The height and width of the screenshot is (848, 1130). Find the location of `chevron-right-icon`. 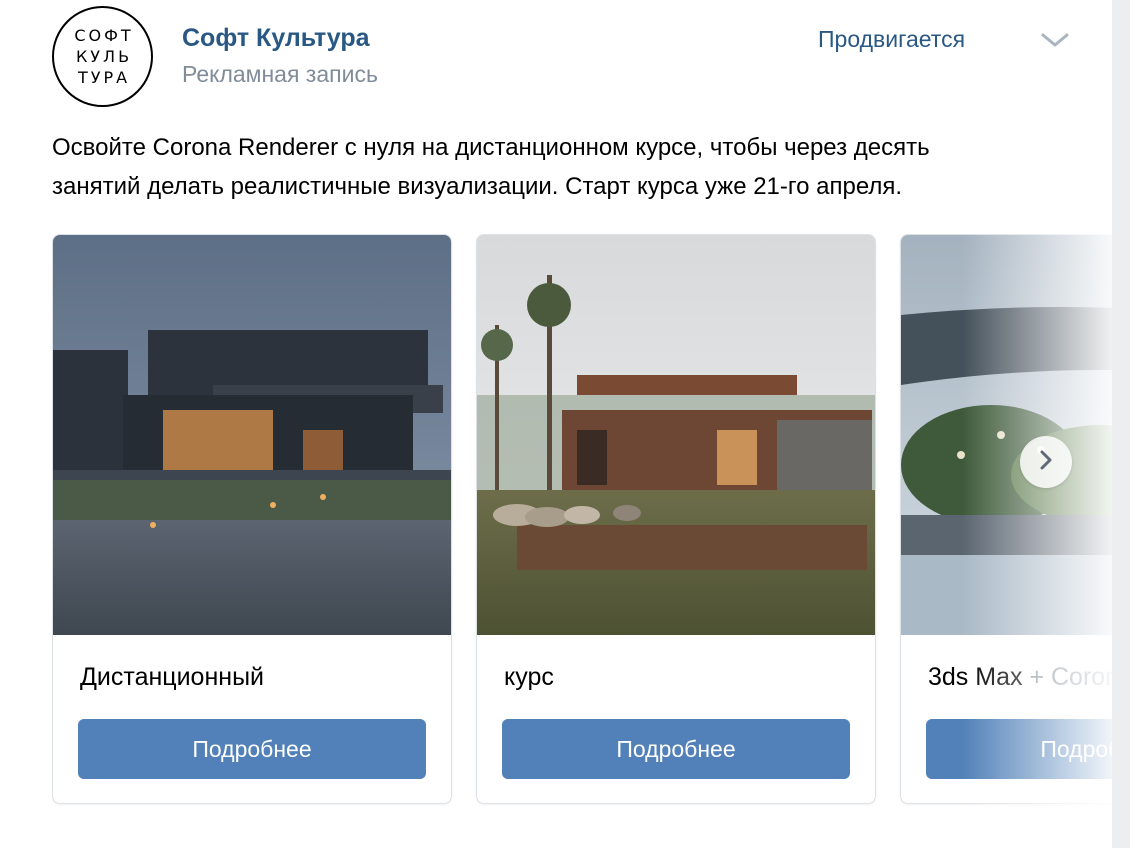

chevron-right-icon is located at coordinates (1046, 462).